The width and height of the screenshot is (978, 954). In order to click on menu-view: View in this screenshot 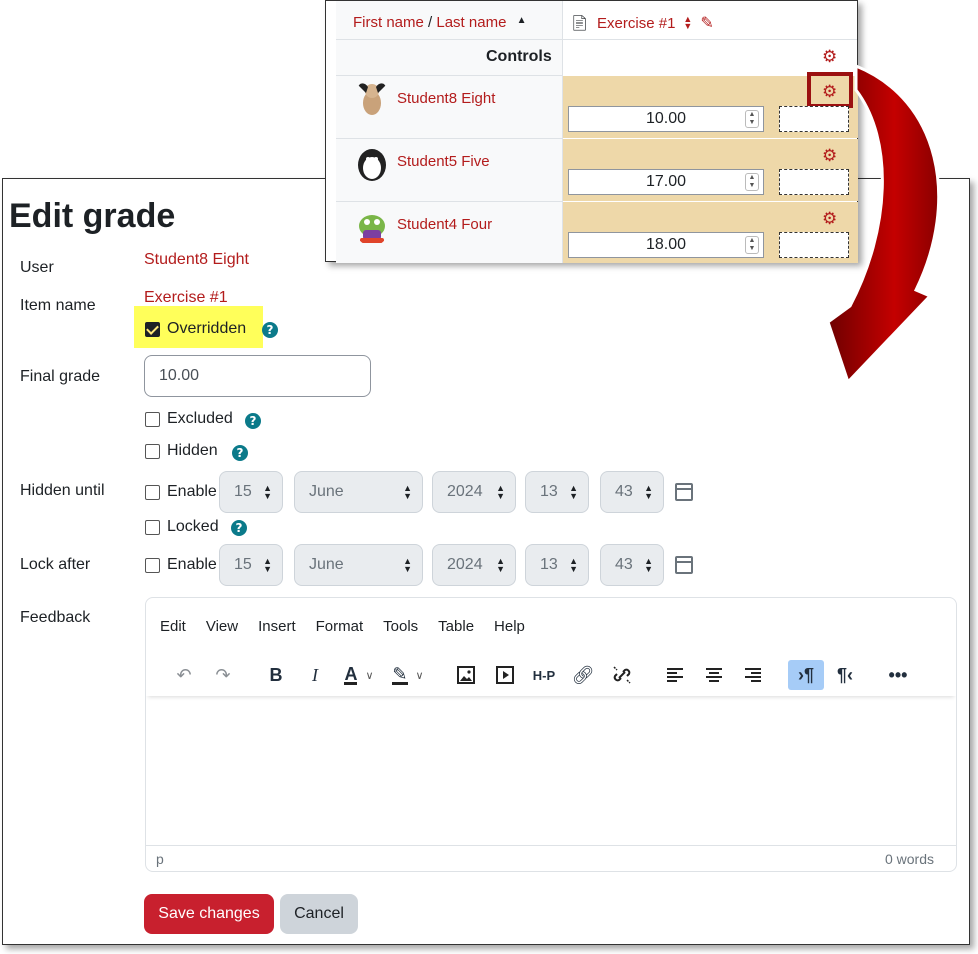, I will do `click(222, 626)`.